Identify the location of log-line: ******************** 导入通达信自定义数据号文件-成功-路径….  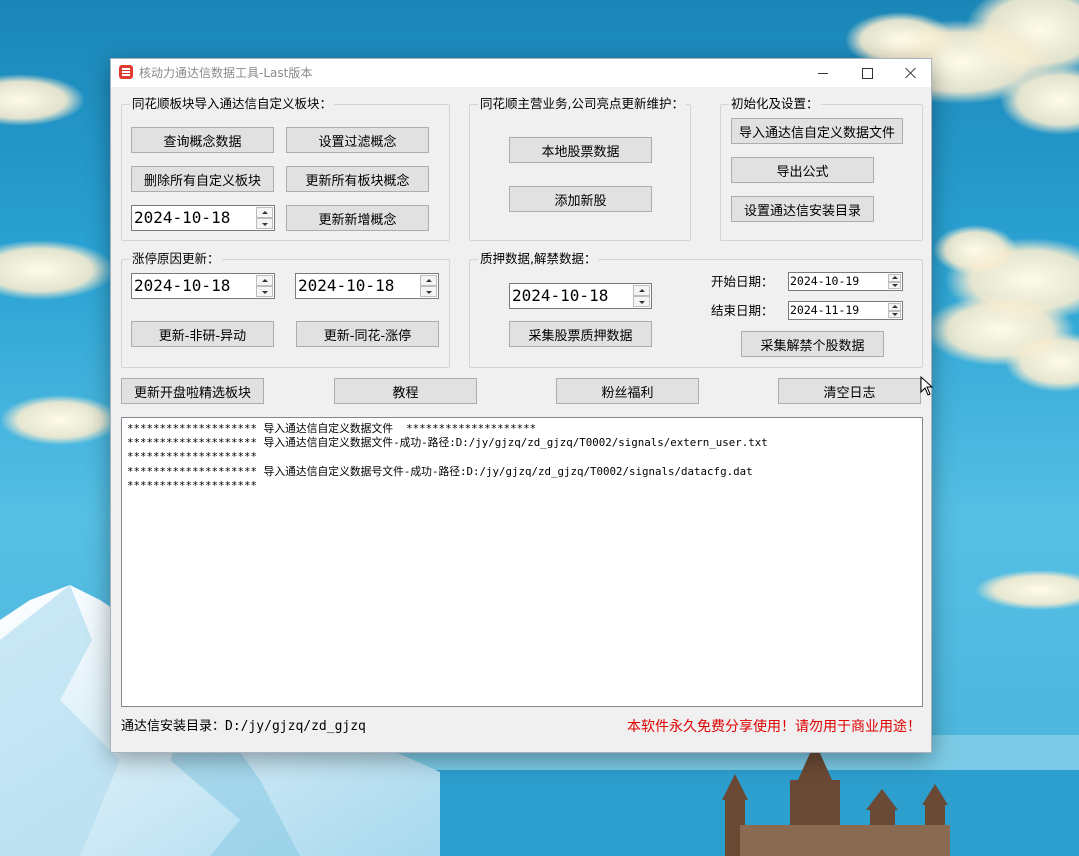
(440, 471).